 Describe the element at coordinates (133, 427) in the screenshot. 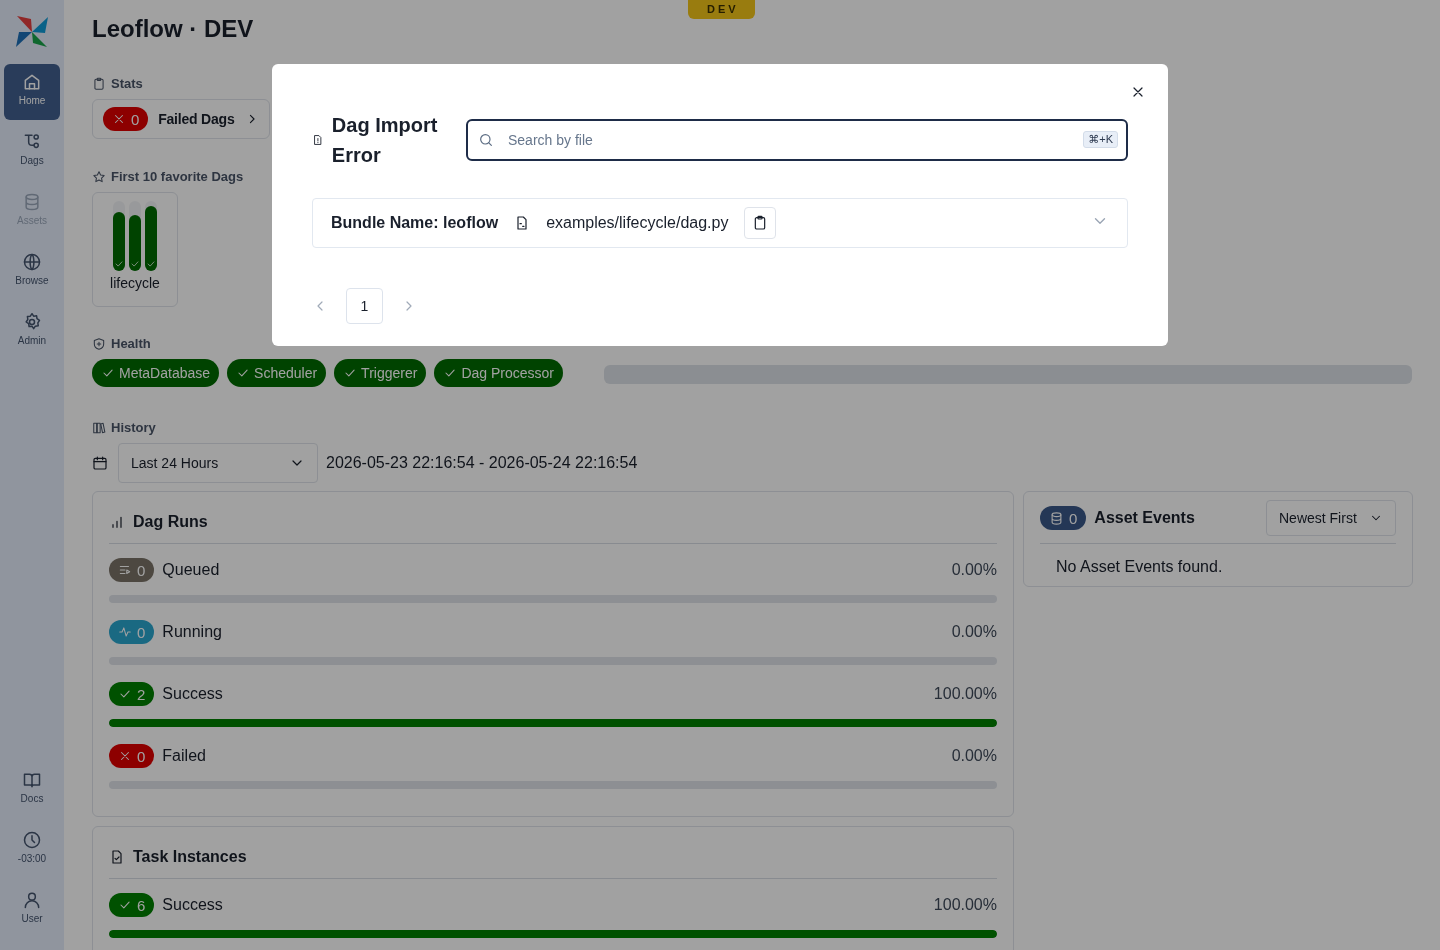

I see `section-label: History` at that location.